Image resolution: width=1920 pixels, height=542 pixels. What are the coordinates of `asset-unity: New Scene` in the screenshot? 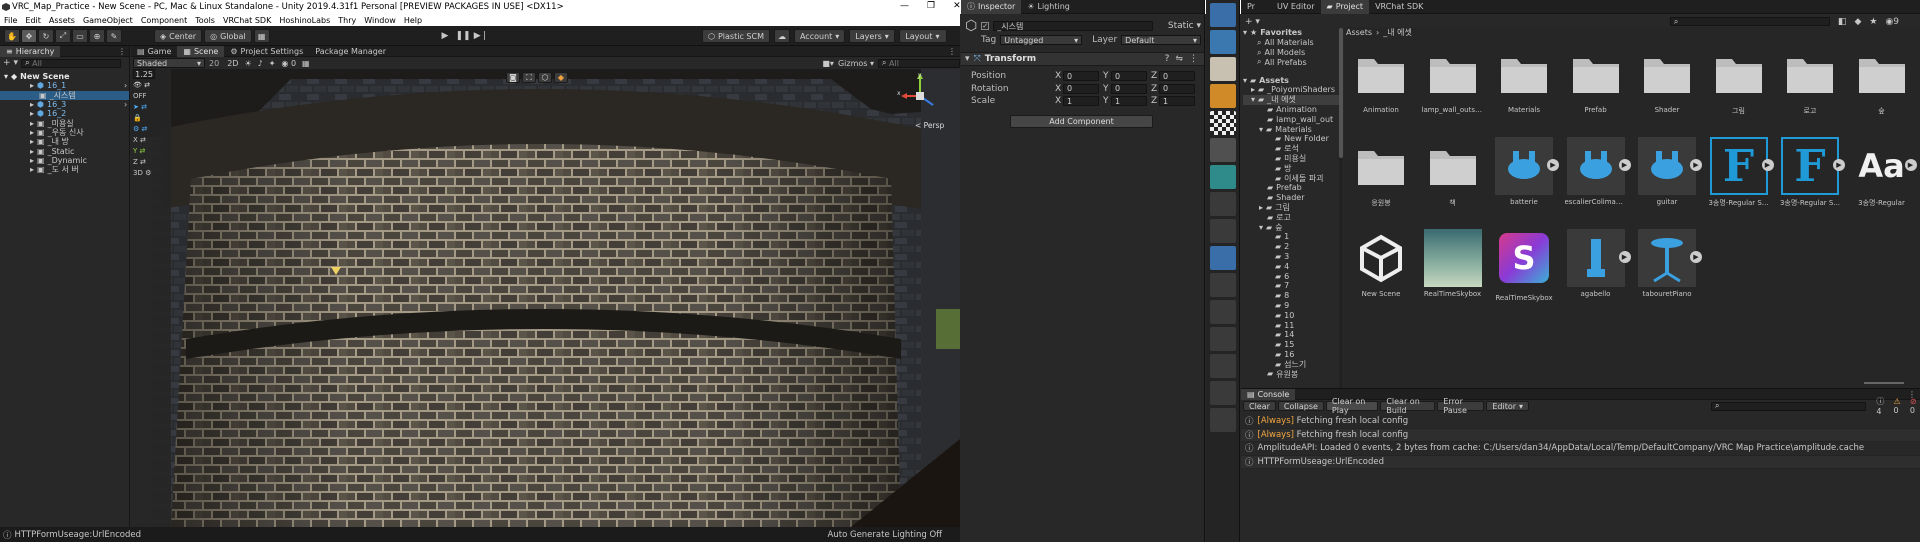 It's located at (1381, 263).